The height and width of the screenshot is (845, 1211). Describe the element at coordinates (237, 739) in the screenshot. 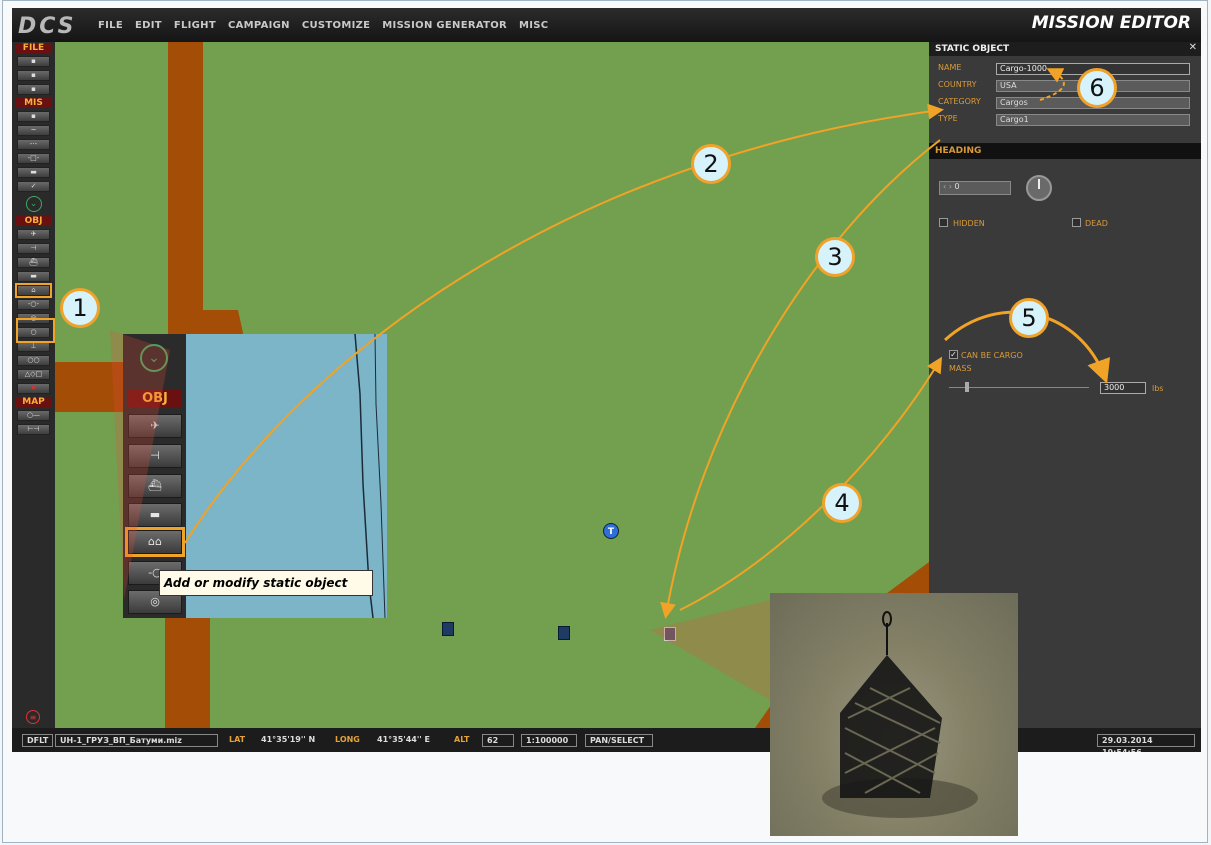

I see `lat-label: LAT` at that location.